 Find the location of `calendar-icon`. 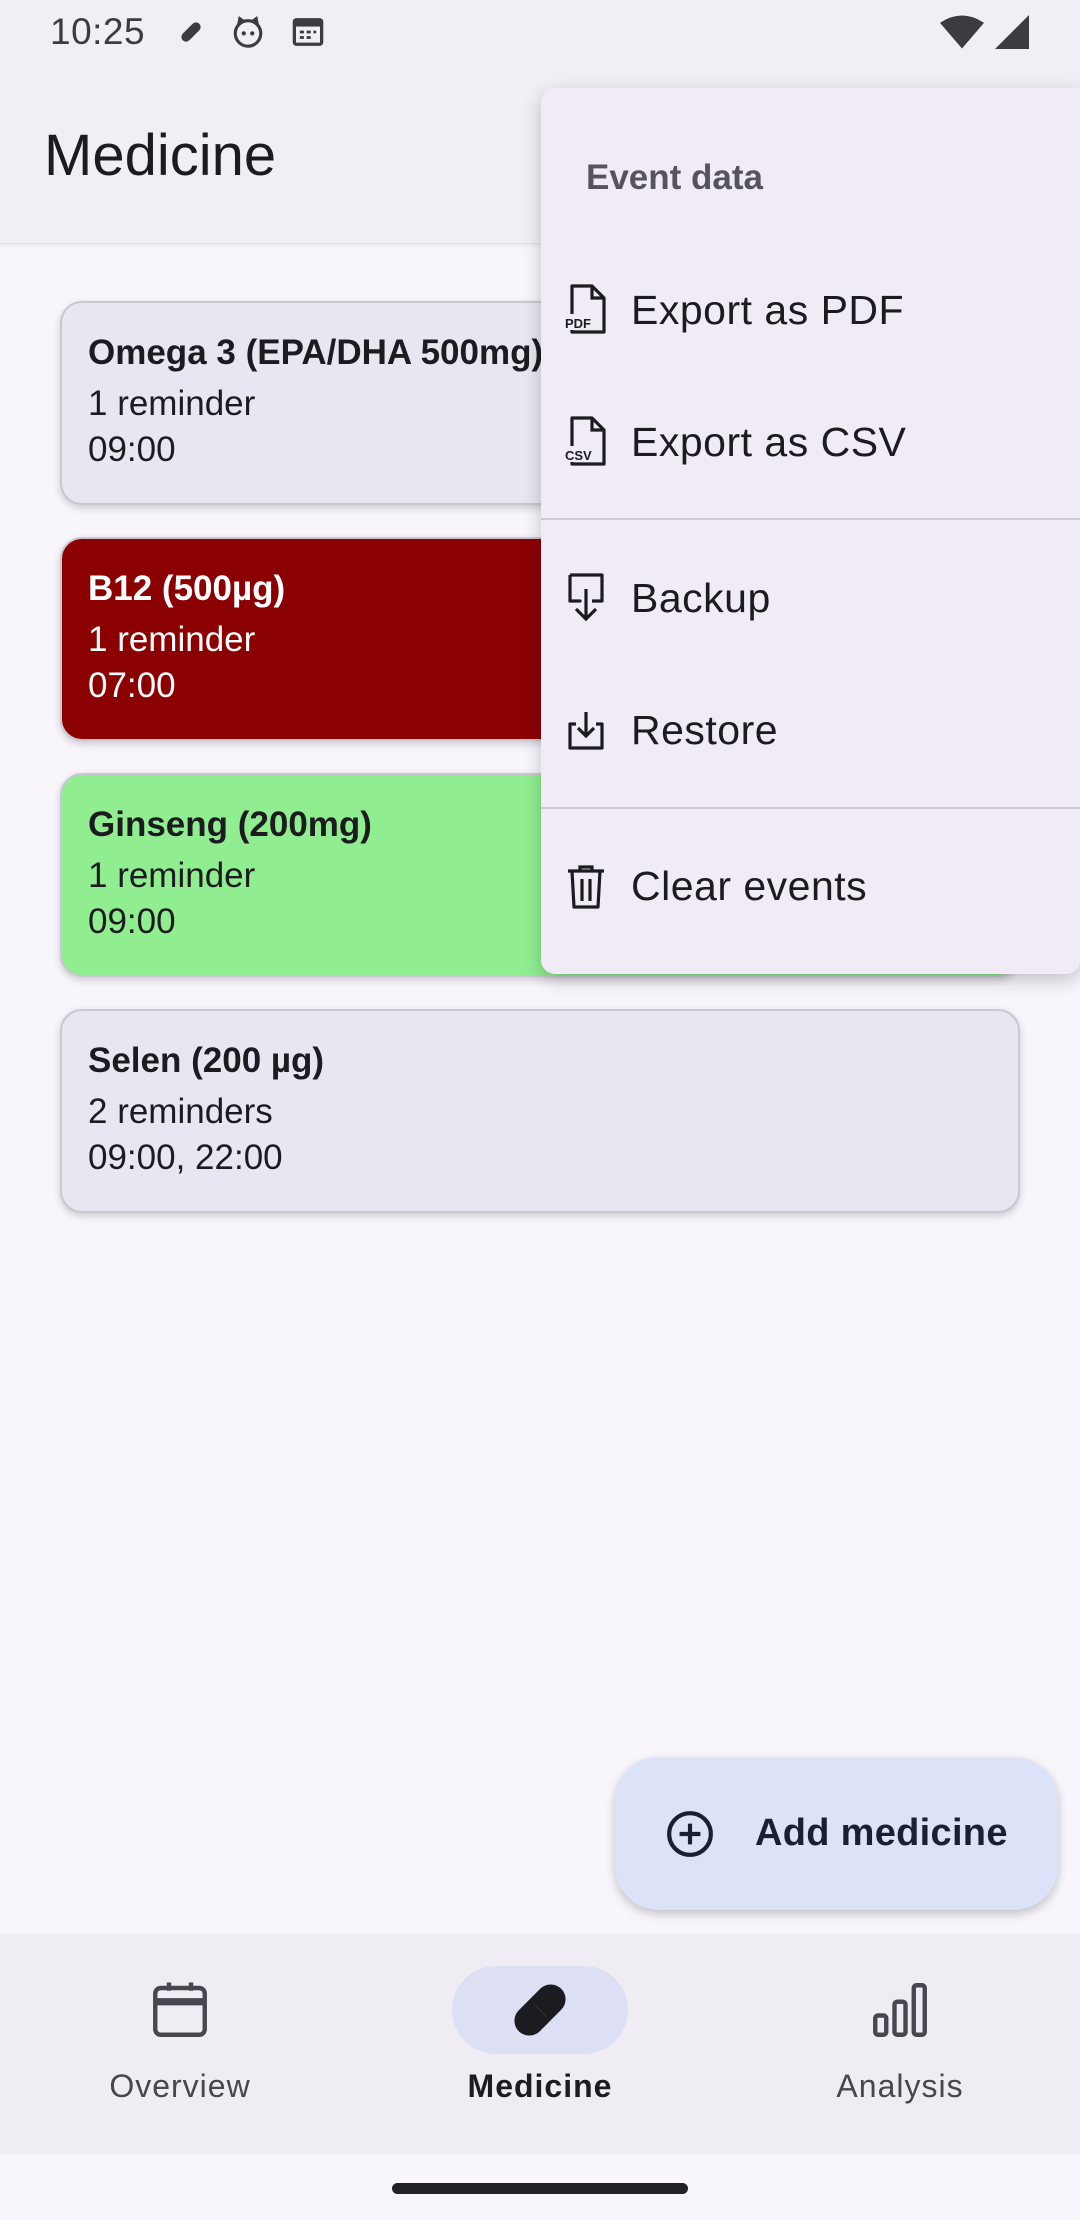

calendar-icon is located at coordinates (180, 2009).